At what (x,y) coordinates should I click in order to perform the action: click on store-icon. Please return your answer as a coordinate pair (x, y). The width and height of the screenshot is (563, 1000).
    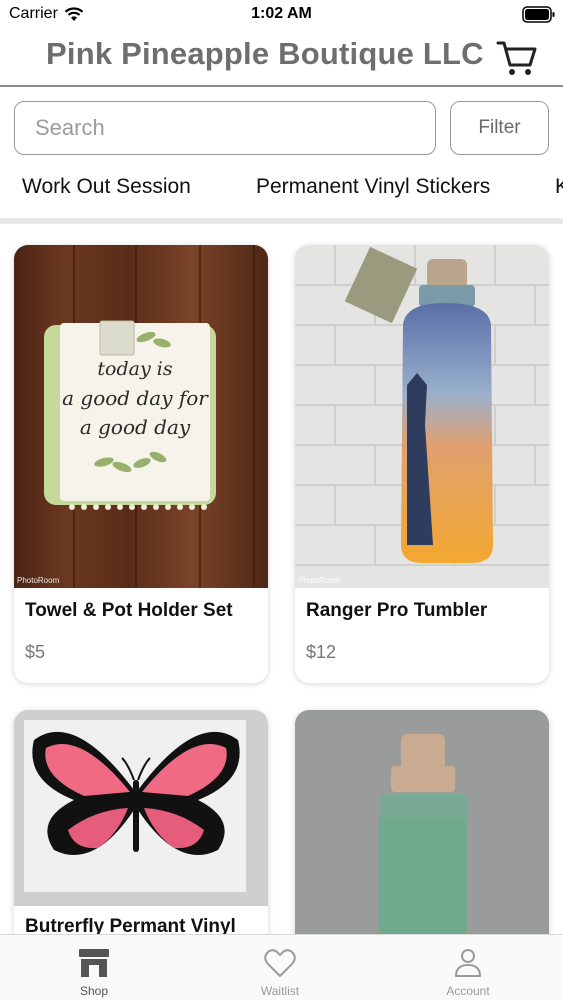
    Looking at the image, I should click on (94, 963).